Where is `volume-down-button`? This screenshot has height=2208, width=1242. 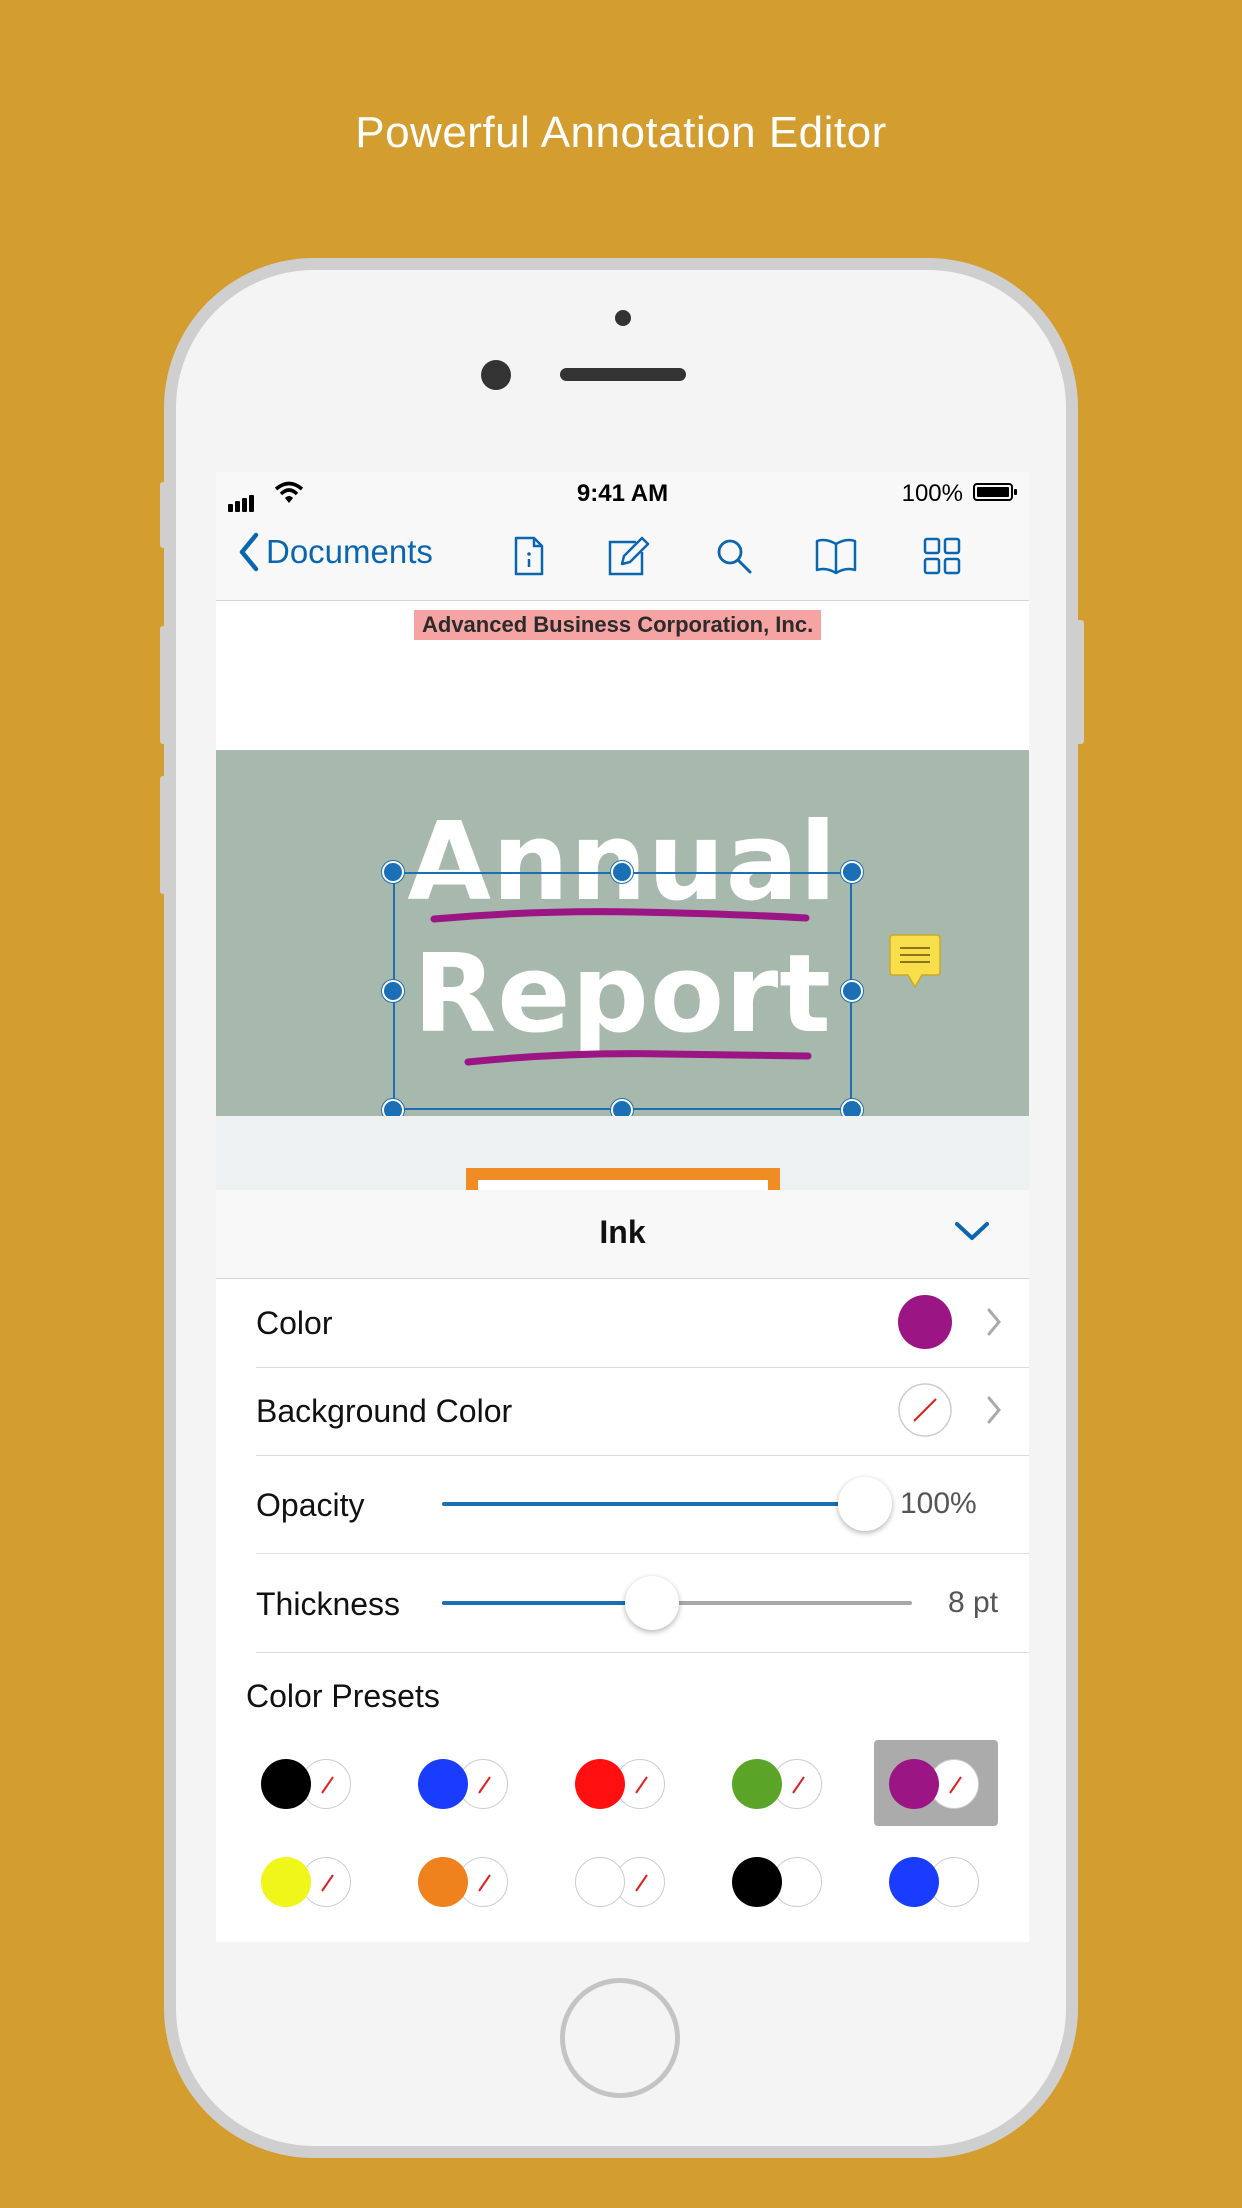 volume-down-button is located at coordinates (166, 835).